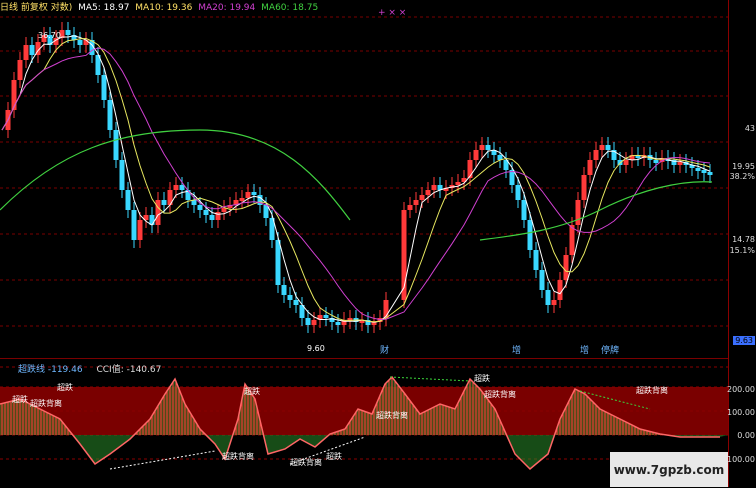 The image size is (756, 488). Describe the element at coordinates (91, 368) in the screenshot. I see `sub-legend: 超跌线 -119.46 CCI值: -140.67` at that location.